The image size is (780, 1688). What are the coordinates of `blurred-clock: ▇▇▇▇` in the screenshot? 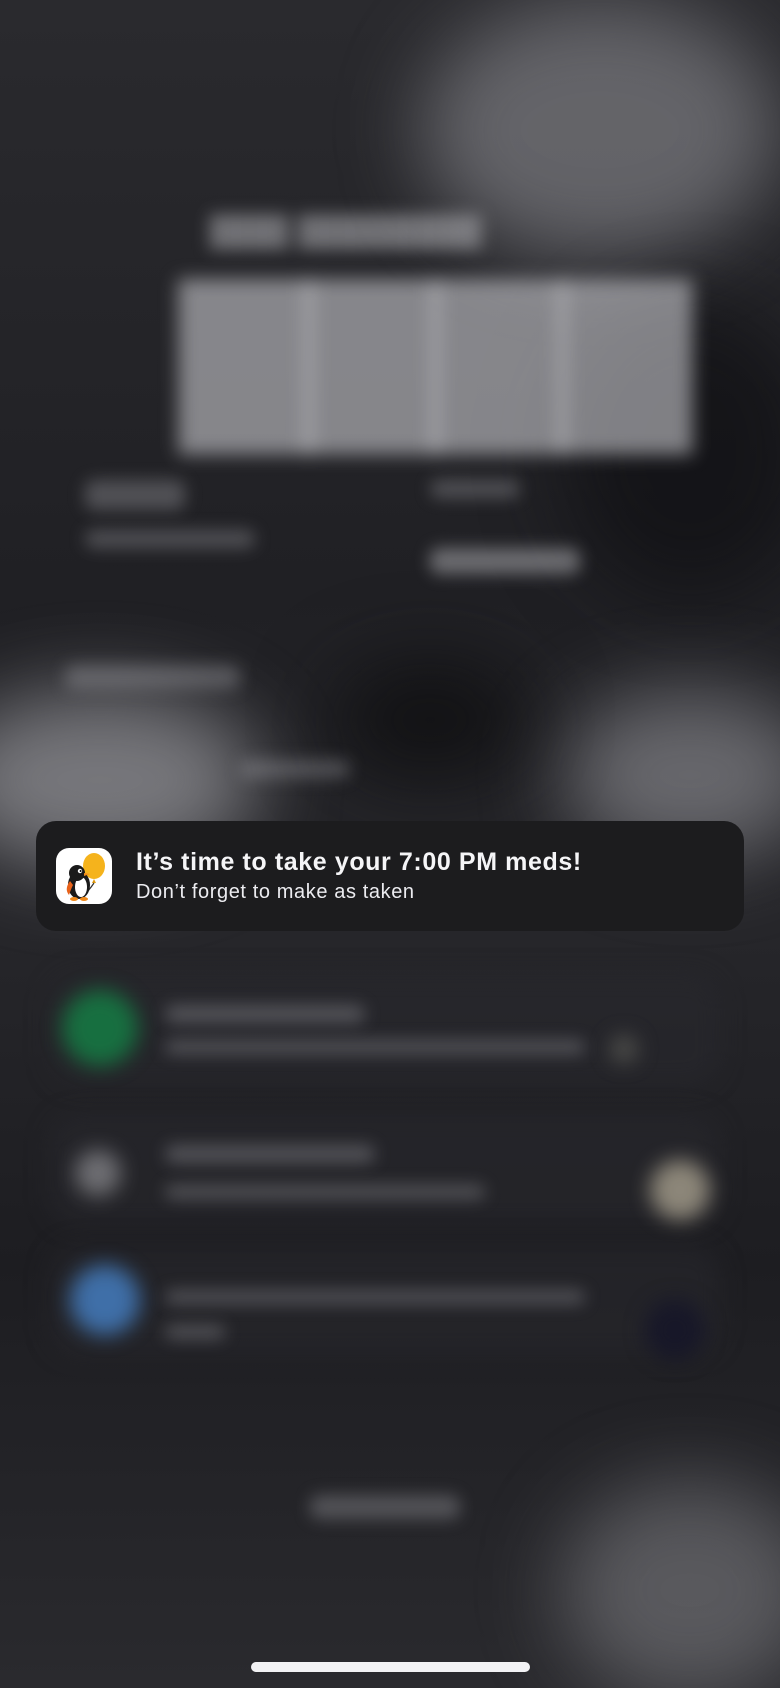 It's located at (435, 354).